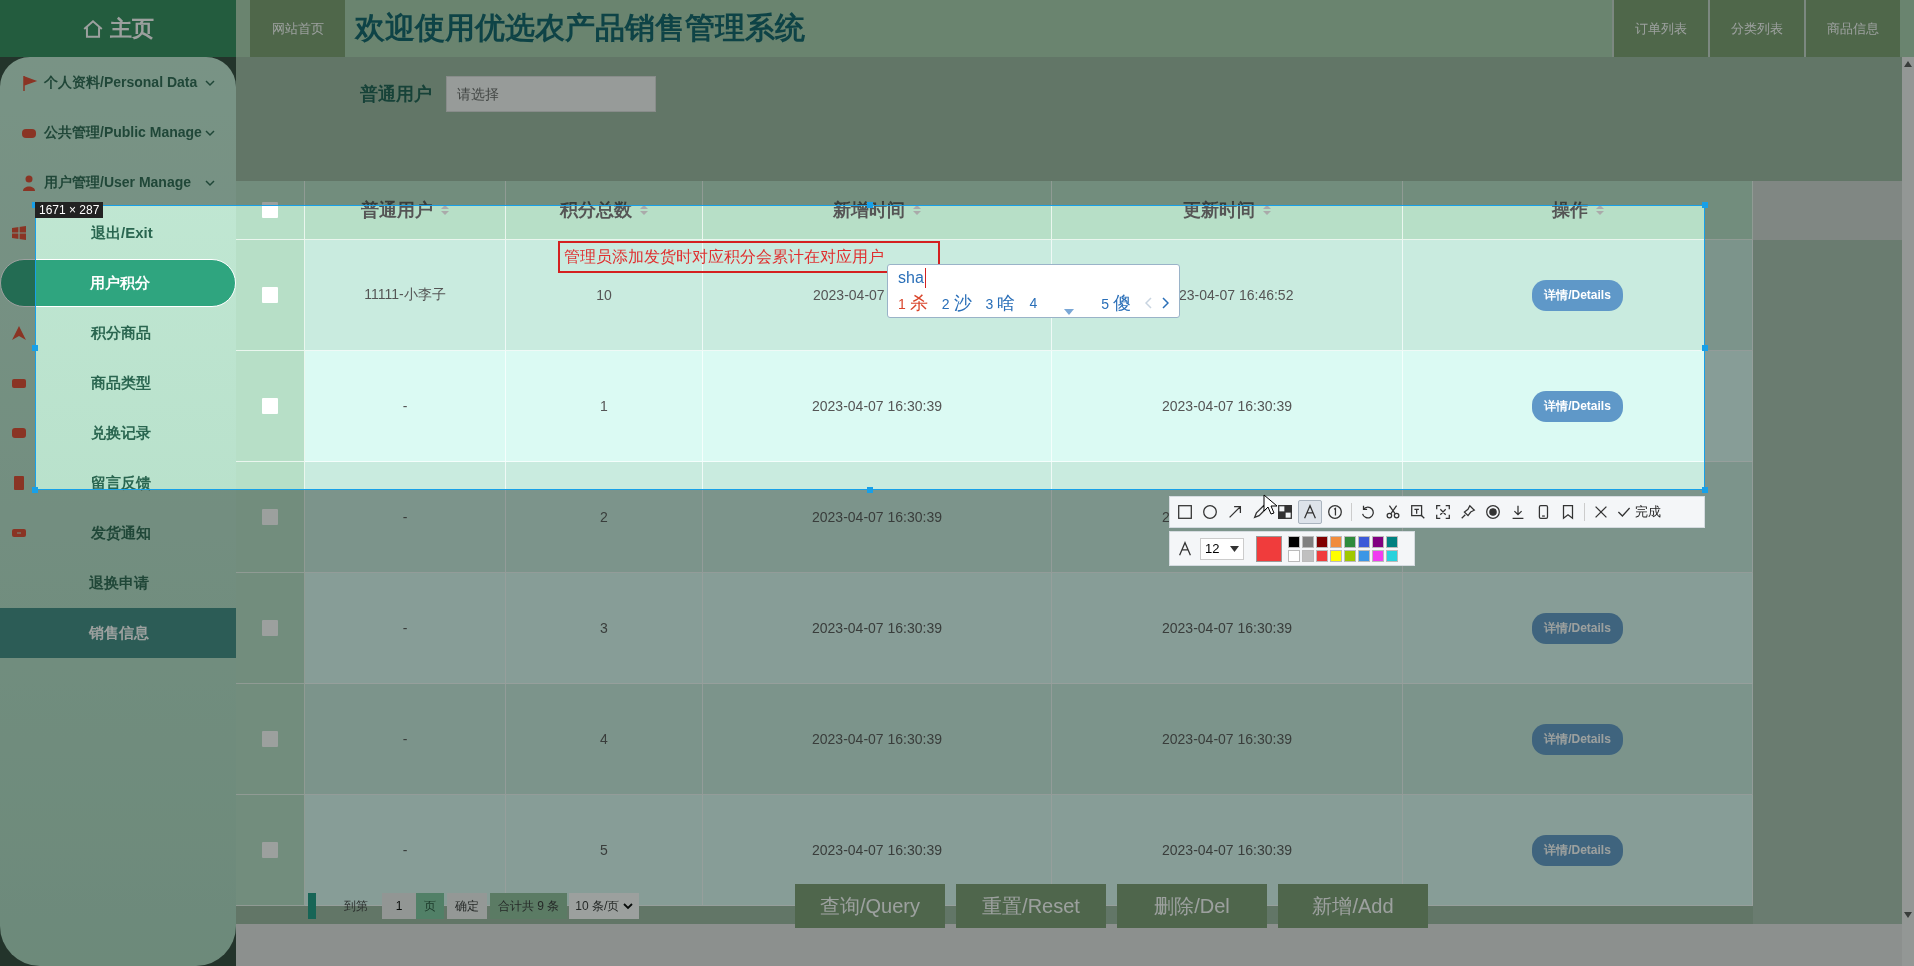  I want to click on table-cell: 23-04-07 16:46:52, so click(1236, 295).